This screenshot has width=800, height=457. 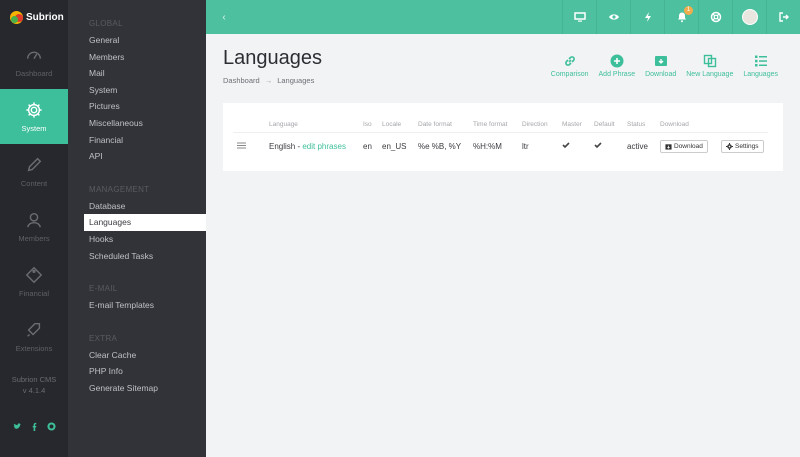 What do you see at coordinates (224, 17) in the screenshot?
I see `collapse-sidebar-button: ‹` at bounding box center [224, 17].